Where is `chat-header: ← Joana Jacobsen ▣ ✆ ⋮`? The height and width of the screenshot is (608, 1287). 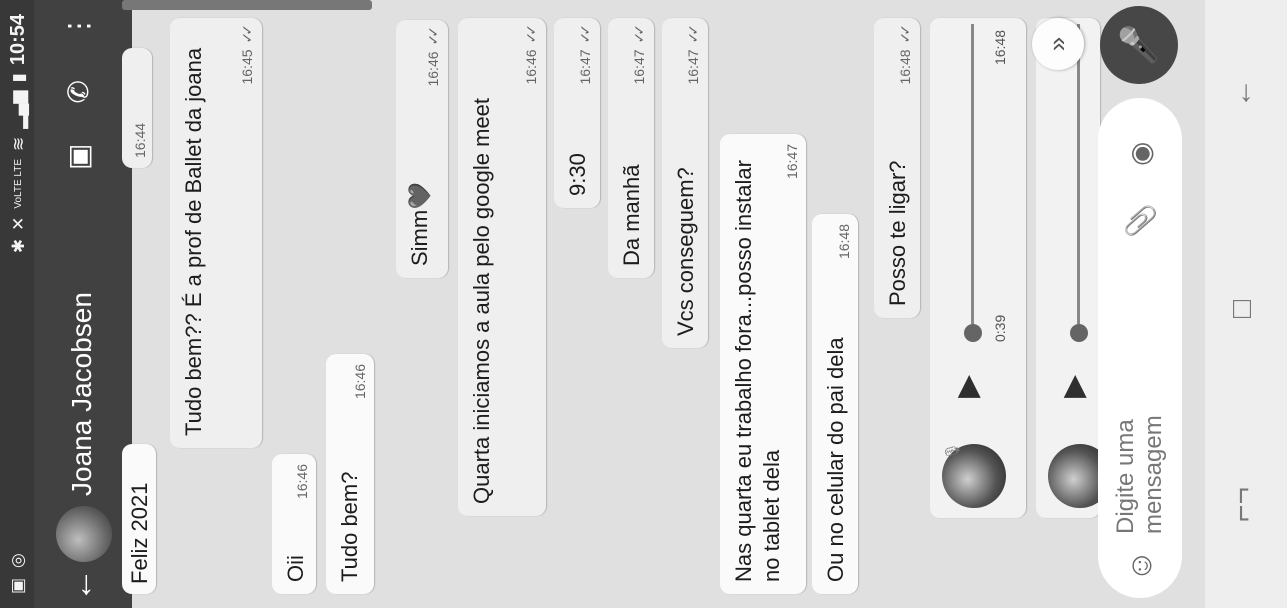 chat-header: ← Joana Jacobsen ▣ ✆ ⋮ is located at coordinates (83, 304).